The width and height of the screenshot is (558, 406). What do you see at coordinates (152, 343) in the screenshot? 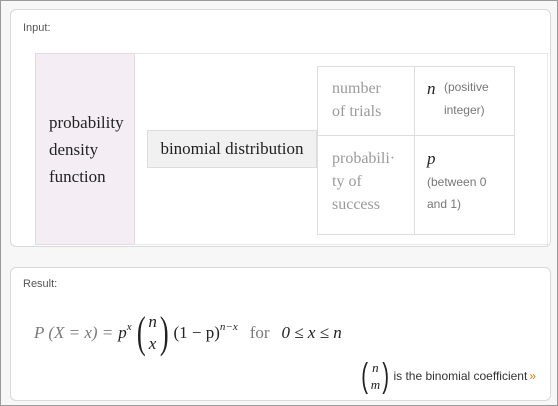
I see `binomial-bottom: x` at bounding box center [152, 343].